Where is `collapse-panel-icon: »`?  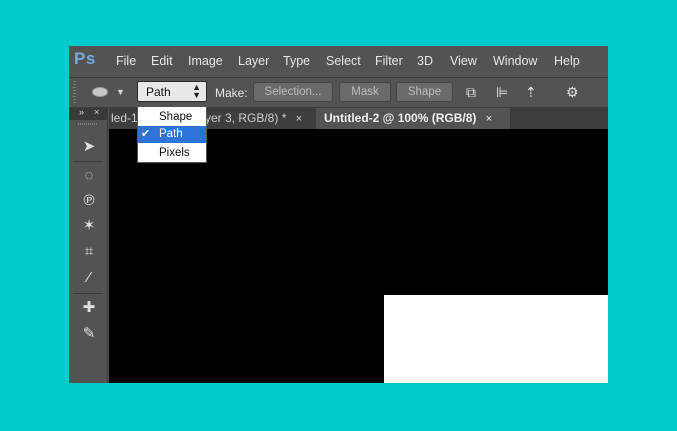
collapse-panel-icon: » is located at coordinates (81, 112).